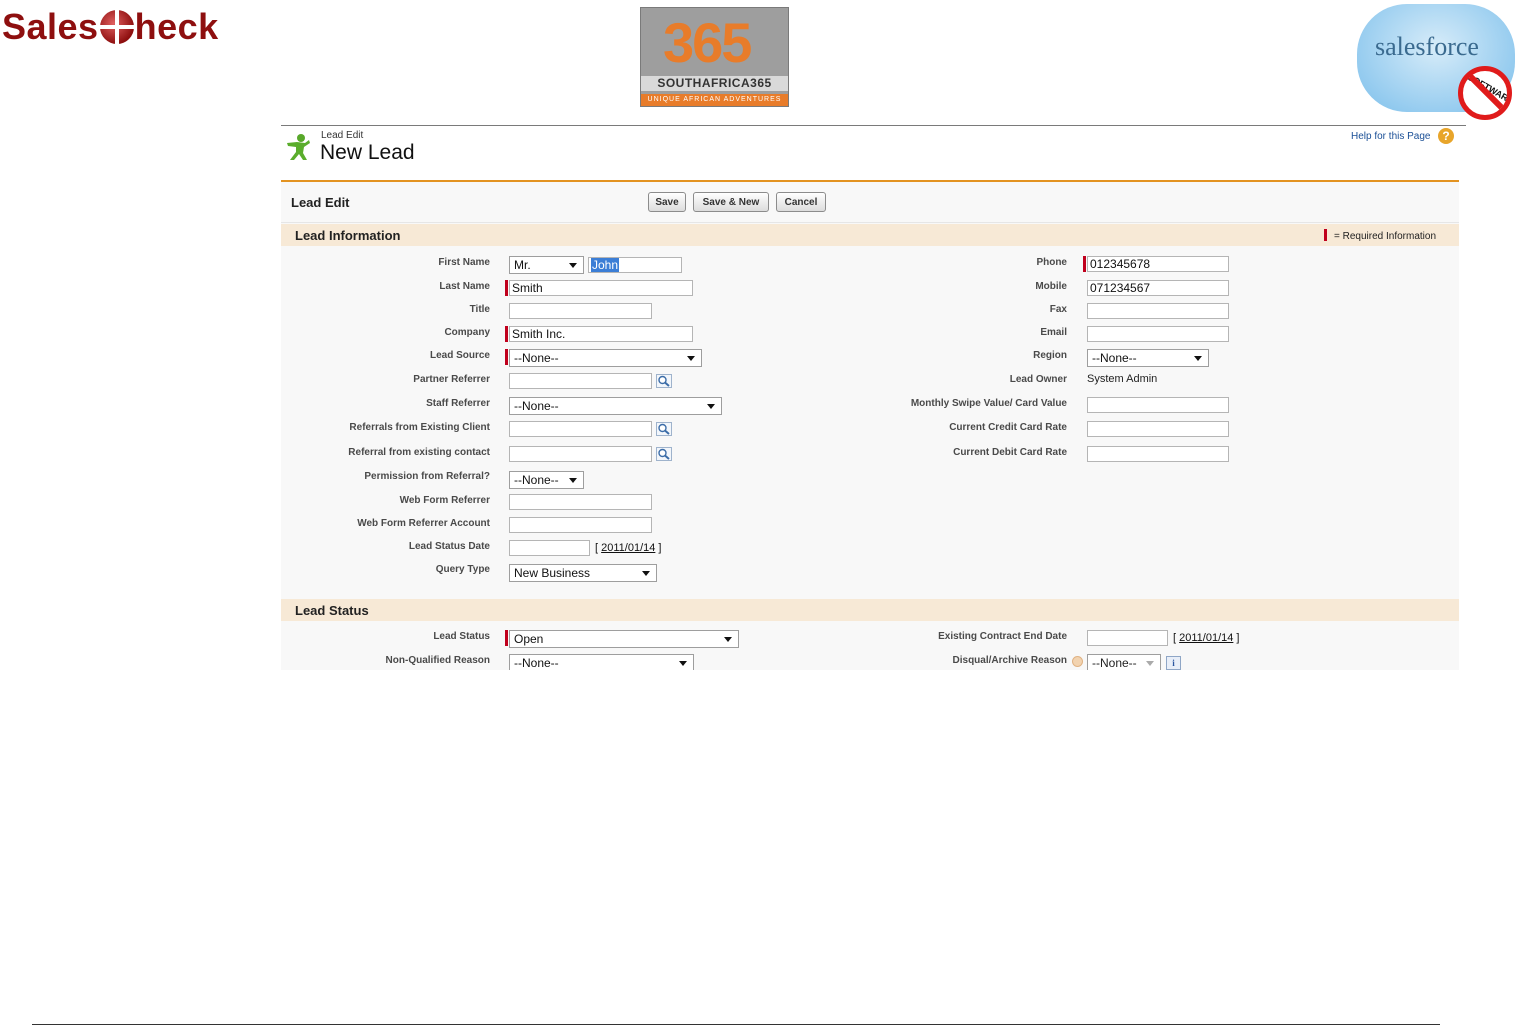 The width and height of the screenshot is (1518, 1027). Describe the element at coordinates (714, 83) in the screenshot. I see `logo-name: SOUTHAFRICA365` at that location.